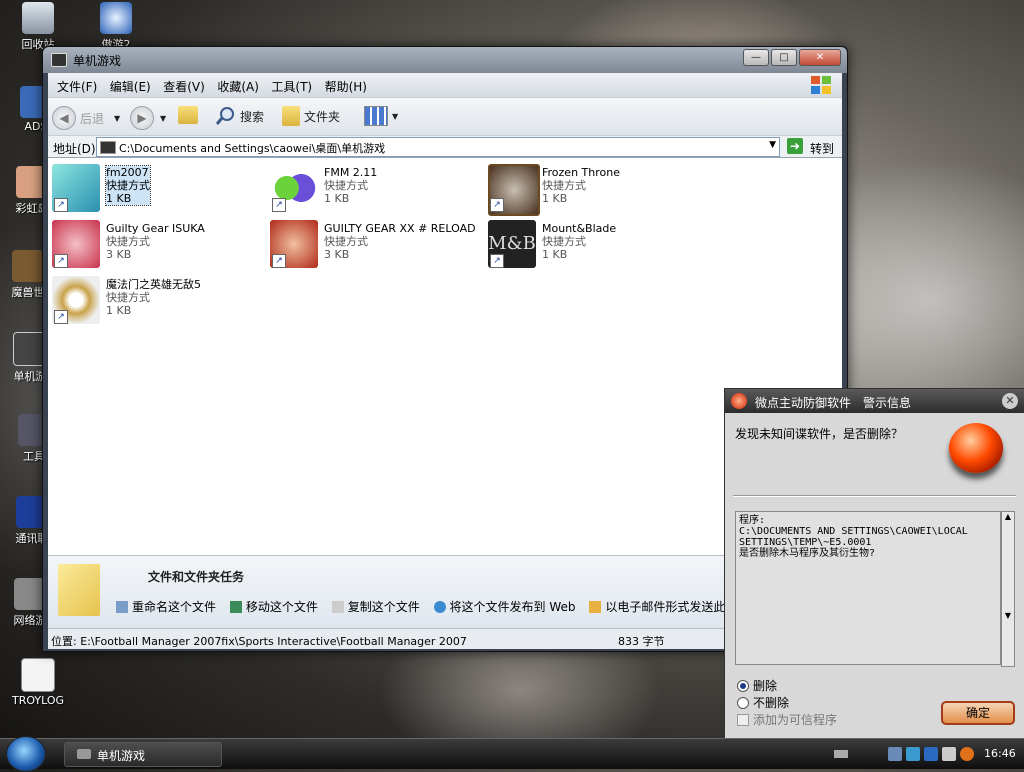 This screenshot has height=772, width=1024. What do you see at coordinates (439, 607) in the screenshot?
I see `globe-icon` at bounding box center [439, 607].